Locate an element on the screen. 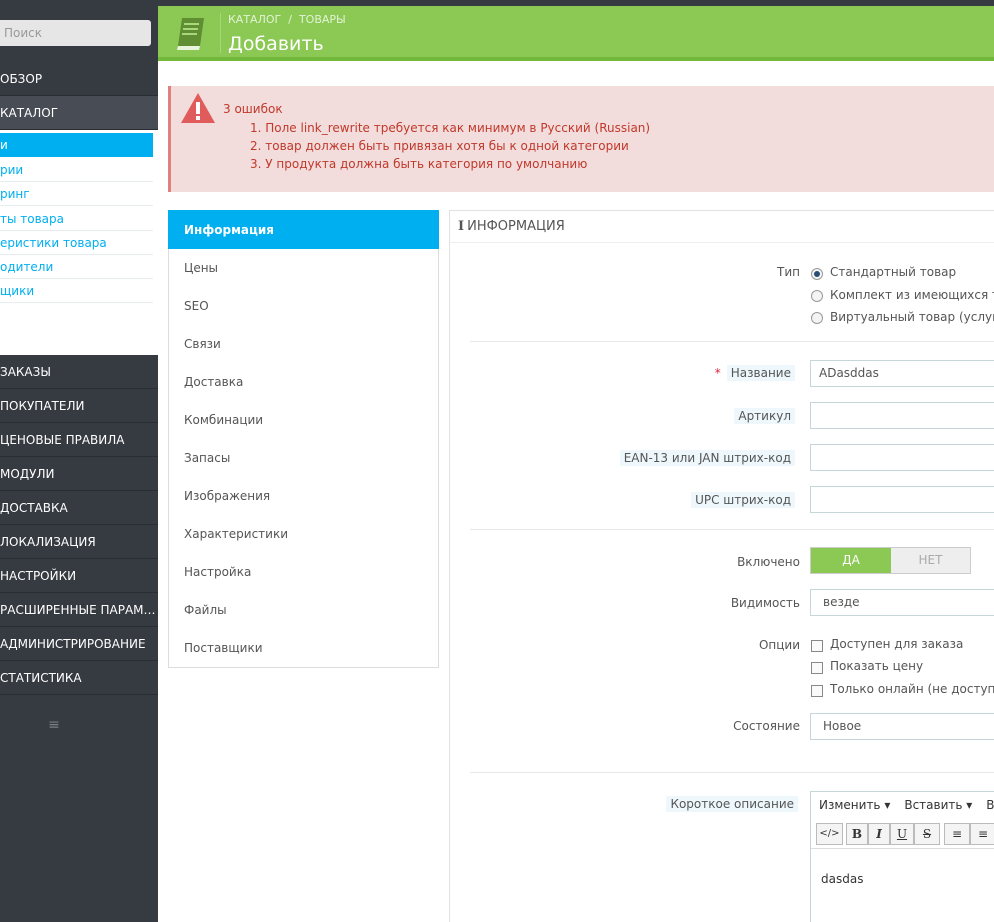 Image resolution: width=994 pixels, height=922 pixels. radio-virtual-label: Виртуальный товар (услуги, б is located at coordinates (912, 317).